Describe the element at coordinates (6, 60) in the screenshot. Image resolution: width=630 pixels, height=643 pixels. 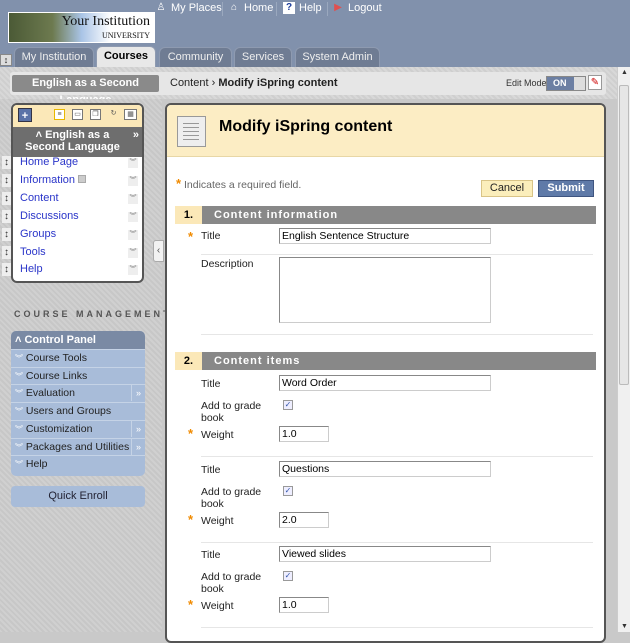
I see `toggle-header-icon: ↕` at that location.